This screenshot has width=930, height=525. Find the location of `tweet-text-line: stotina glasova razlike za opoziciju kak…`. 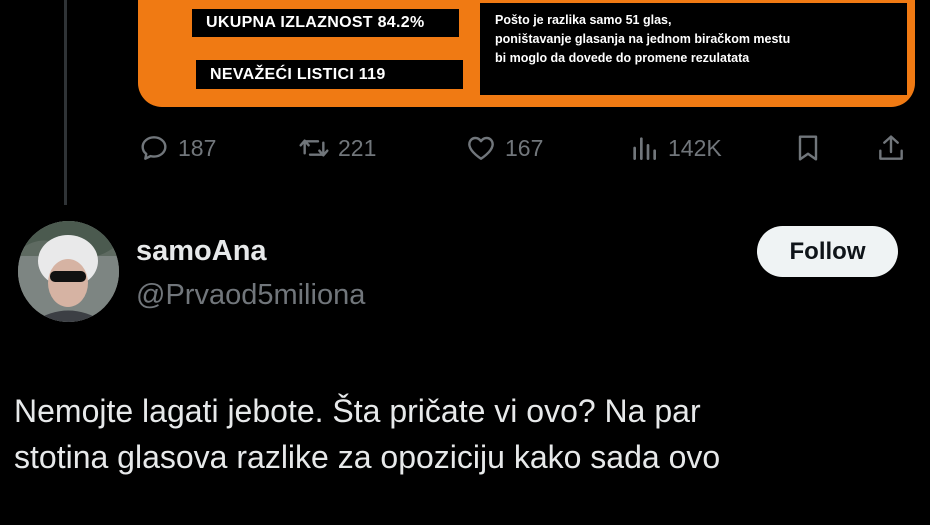

tweet-text-line: stotina glasova razlike za opoziciju kak… is located at coordinates (367, 457).